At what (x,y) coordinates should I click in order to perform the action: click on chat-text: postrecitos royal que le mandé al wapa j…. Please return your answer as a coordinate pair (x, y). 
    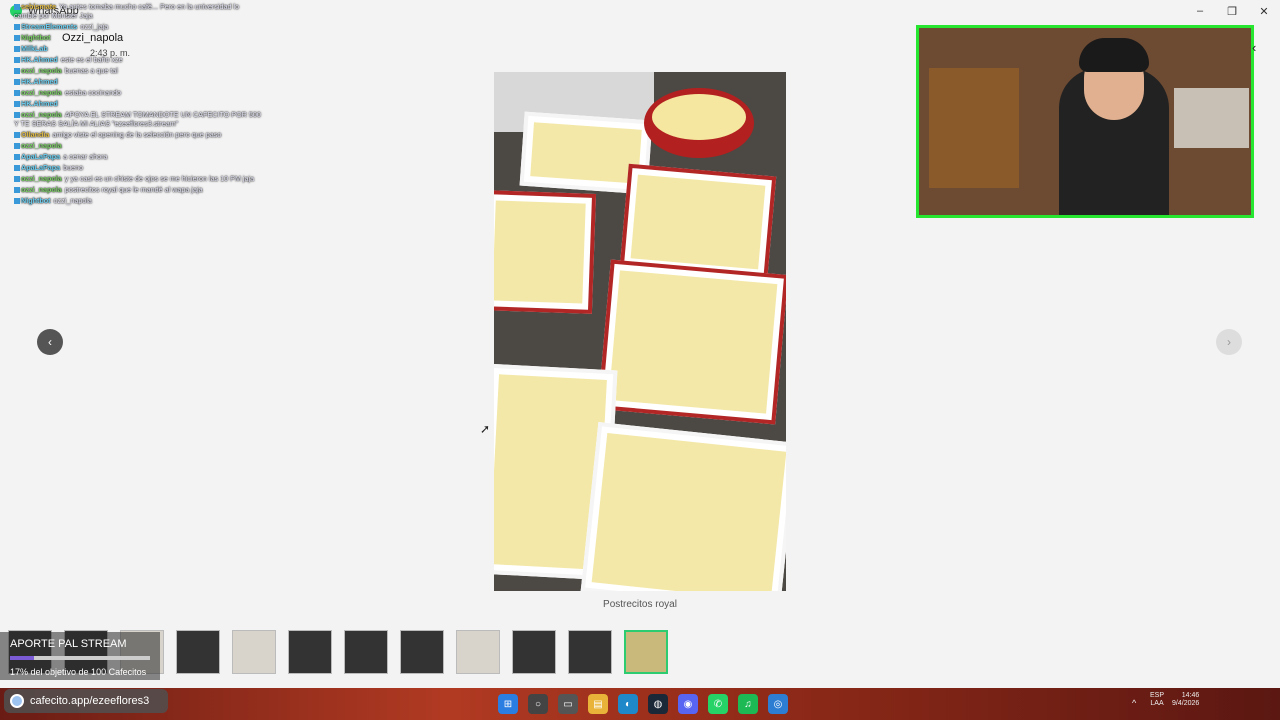
    Looking at the image, I should click on (133, 189).